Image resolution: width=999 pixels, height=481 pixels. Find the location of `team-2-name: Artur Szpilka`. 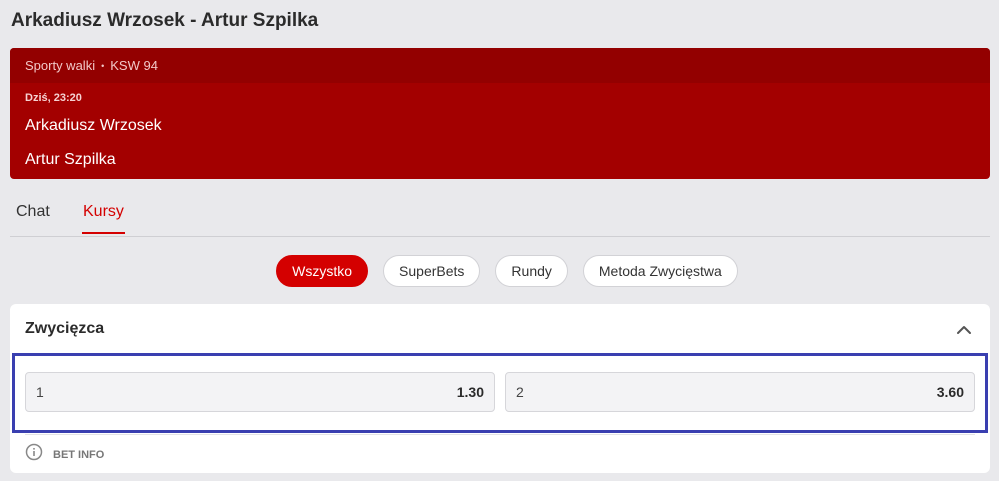

team-2-name: Artur Szpilka is located at coordinates (70, 159).